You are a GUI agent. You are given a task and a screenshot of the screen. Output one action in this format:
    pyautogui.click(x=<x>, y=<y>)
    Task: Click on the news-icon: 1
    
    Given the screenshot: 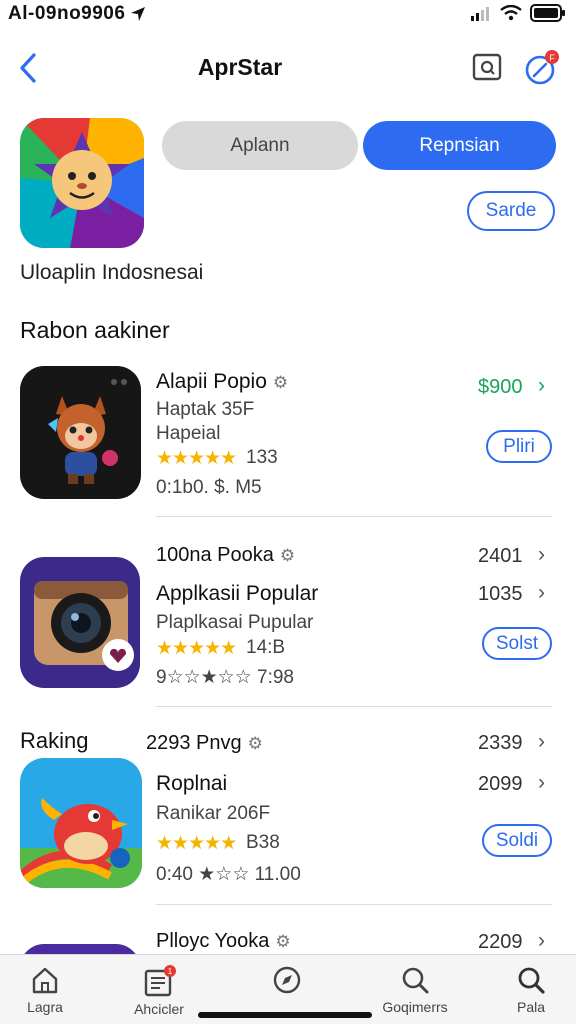 What is the action you would take?
    pyautogui.click(x=160, y=981)
    